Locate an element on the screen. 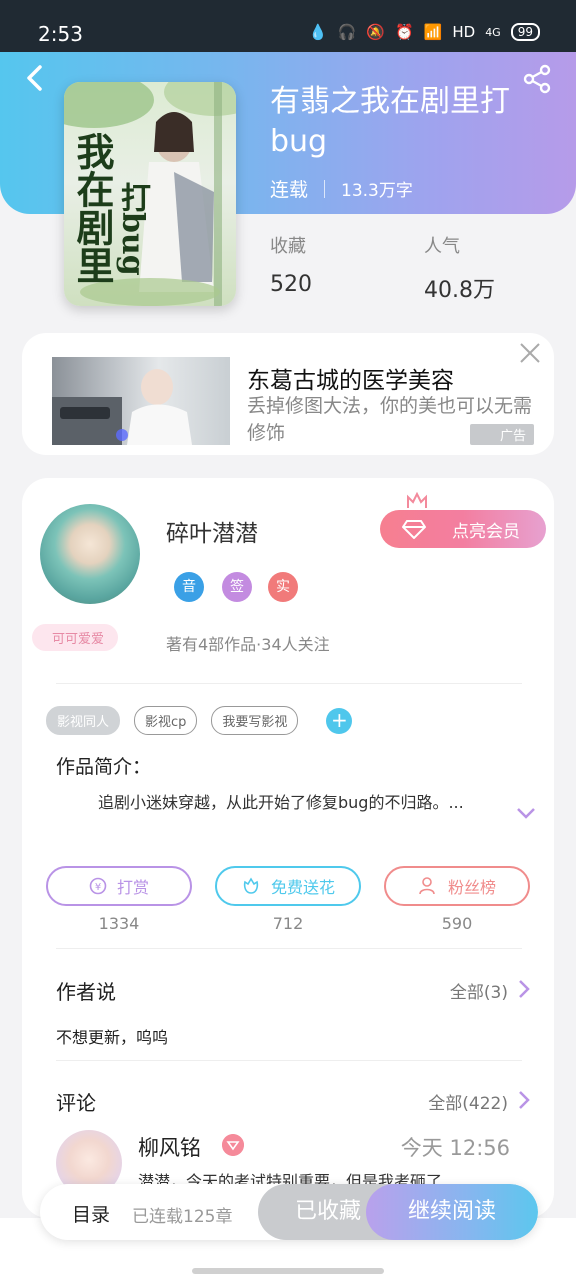 This screenshot has height=1280, width=576. continue-reading-button: 继续阅读 is located at coordinates (452, 1212).